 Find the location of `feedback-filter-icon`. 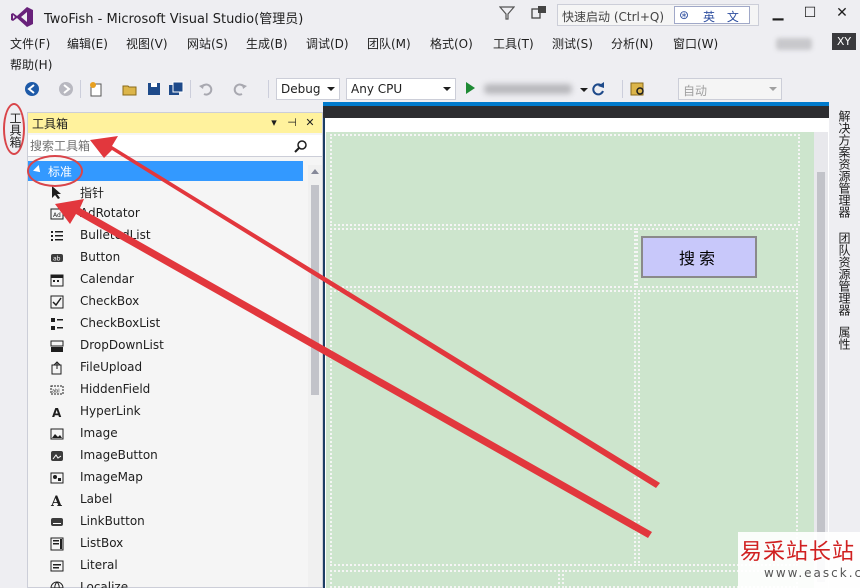

feedback-filter-icon is located at coordinates (507, 13).